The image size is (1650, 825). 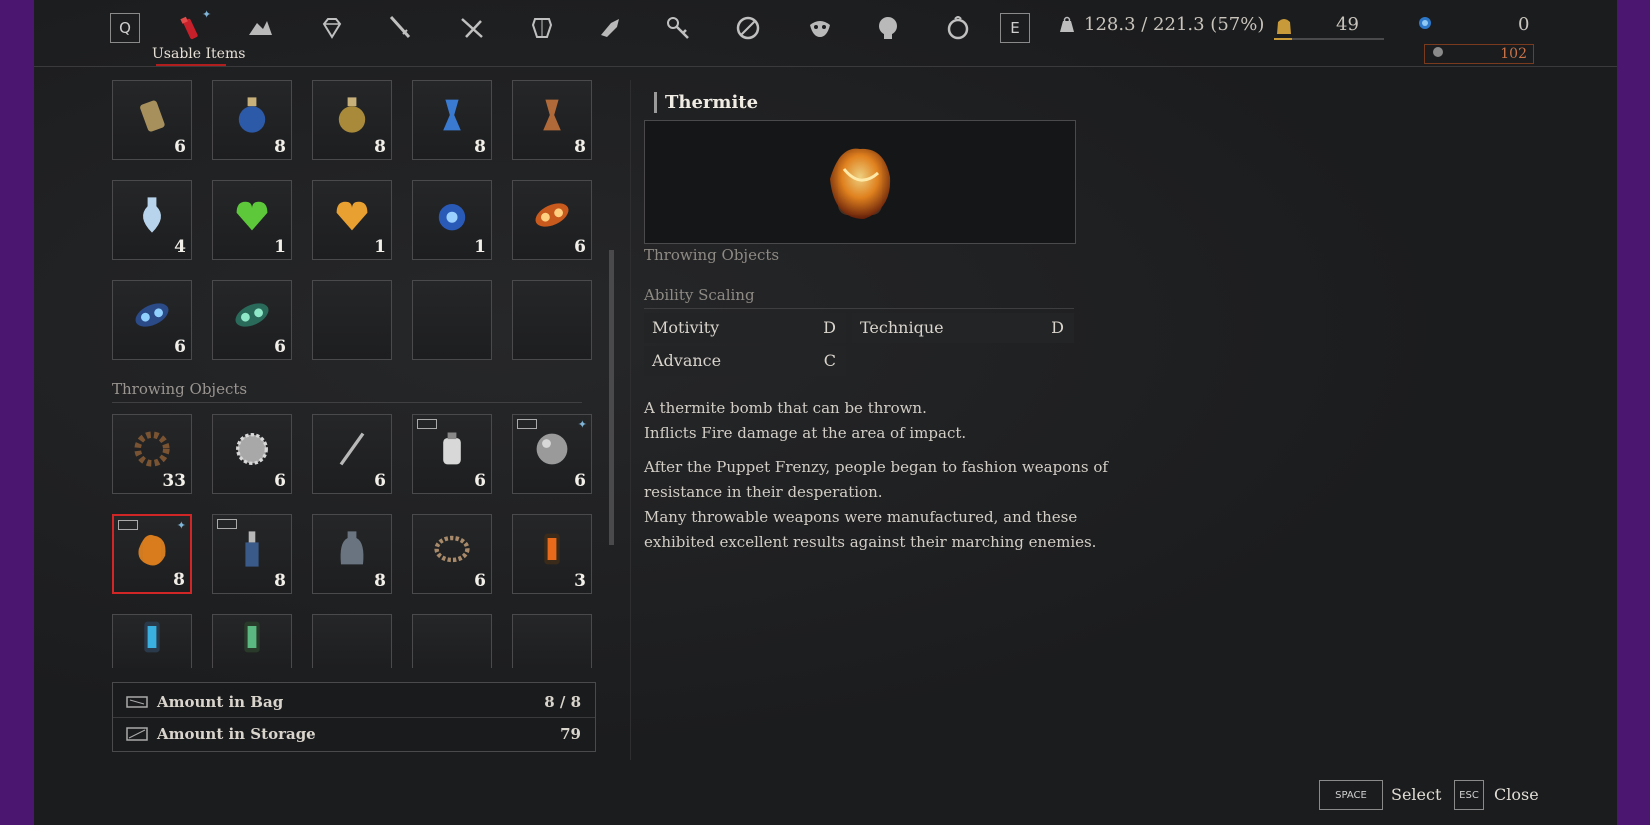 I want to click on javelin-icon, so click(x=352, y=451).